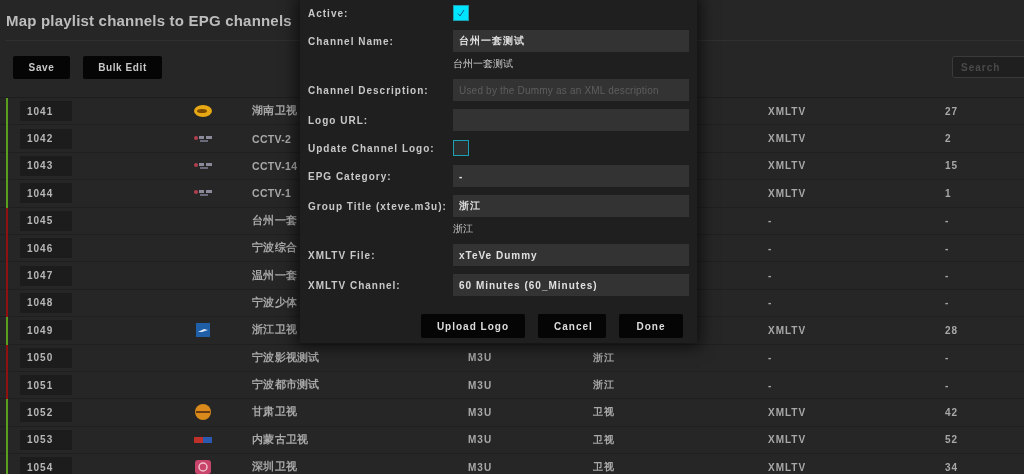 This screenshot has width=1024, height=474. I want to click on channel-number-field: 1047, so click(46, 275).